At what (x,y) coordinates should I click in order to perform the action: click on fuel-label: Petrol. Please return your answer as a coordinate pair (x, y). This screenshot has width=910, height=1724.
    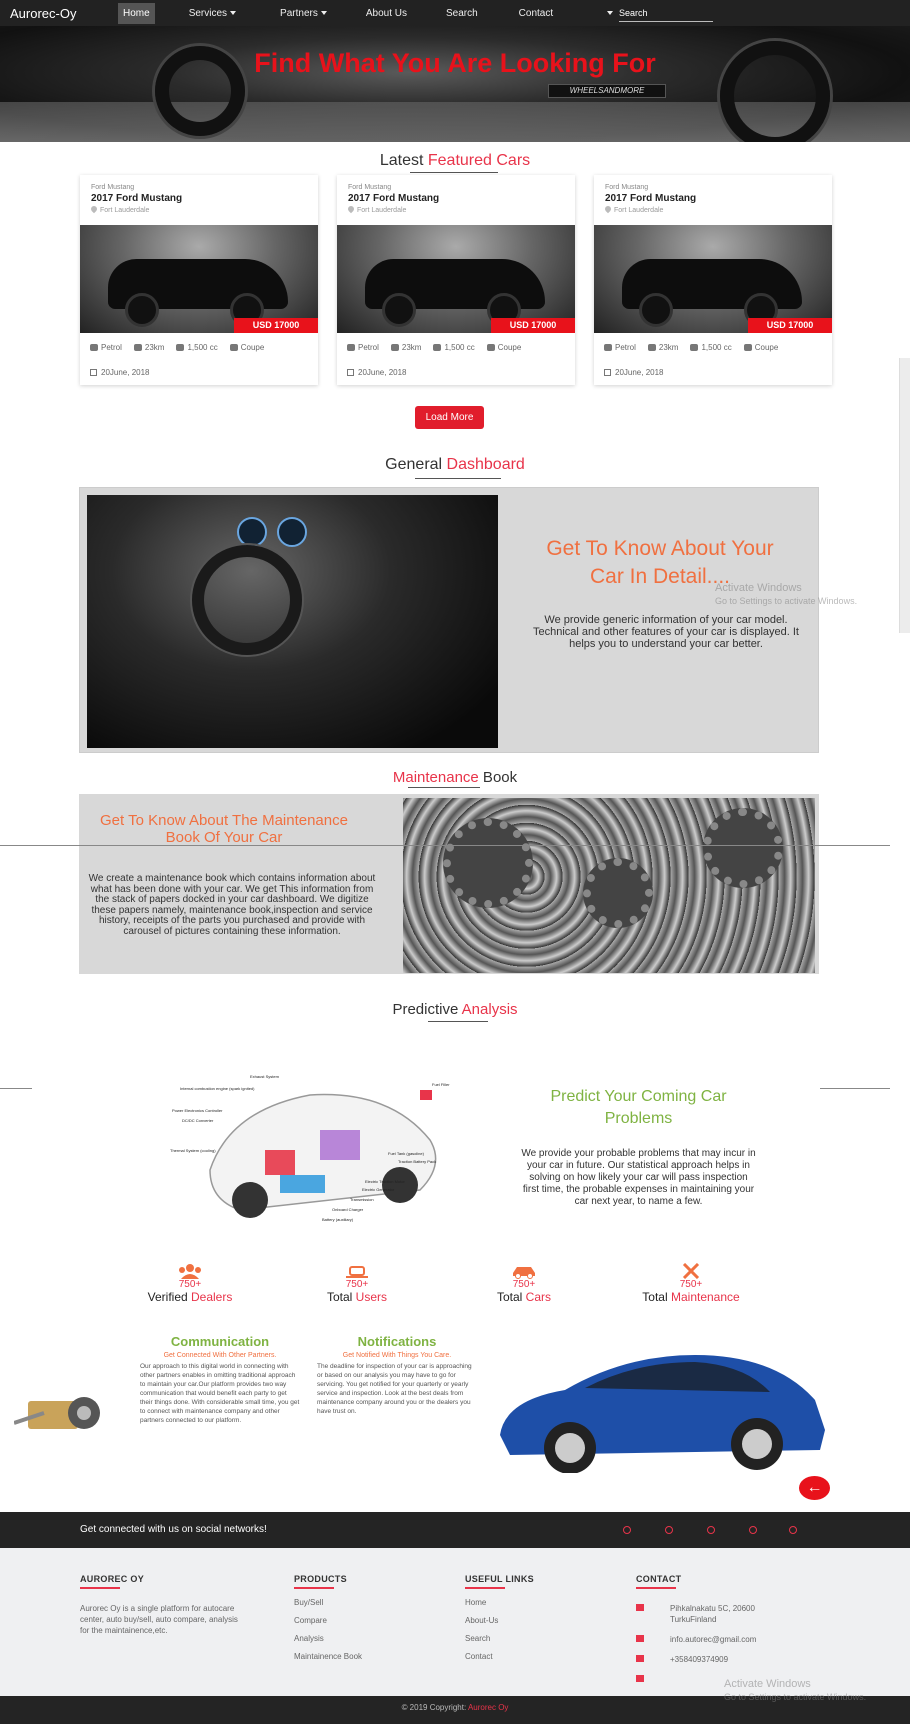
    Looking at the image, I should click on (625, 347).